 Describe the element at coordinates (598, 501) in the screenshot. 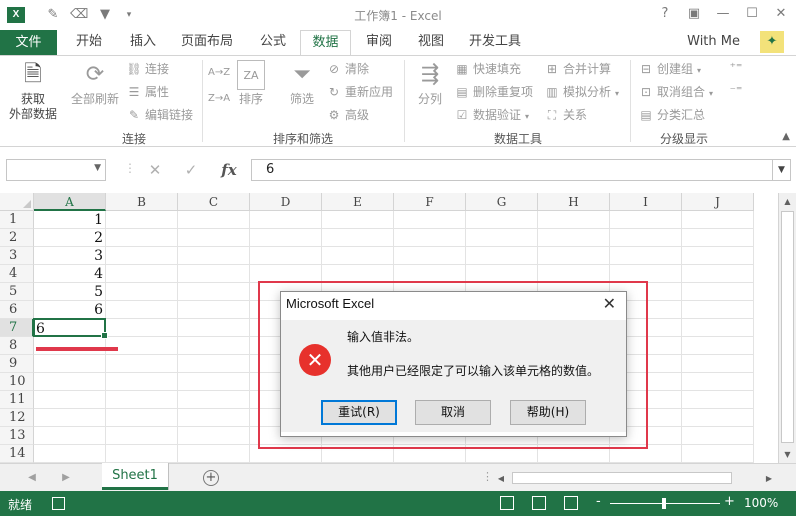

I see `zoom-out-button: -` at that location.